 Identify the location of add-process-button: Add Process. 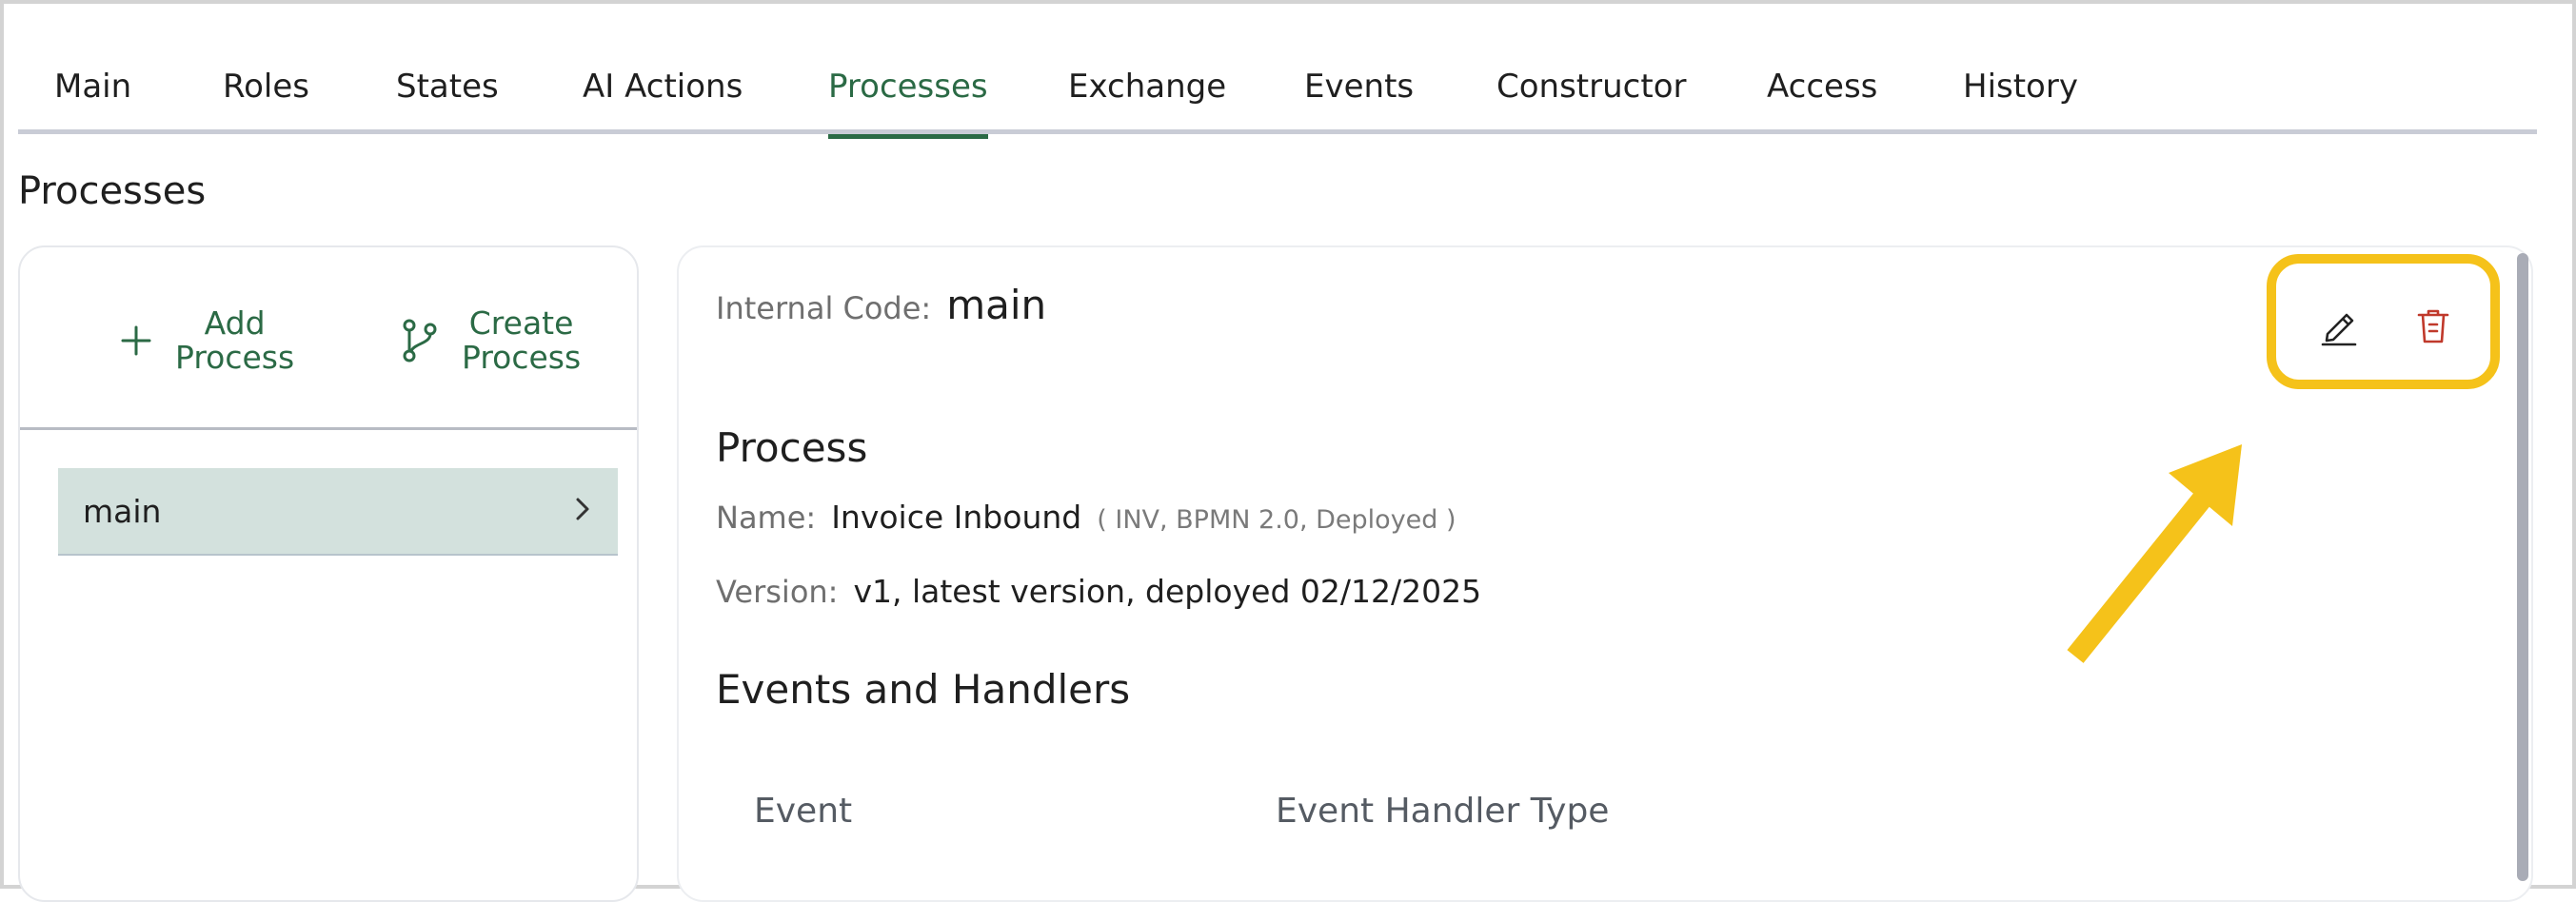
(207, 340).